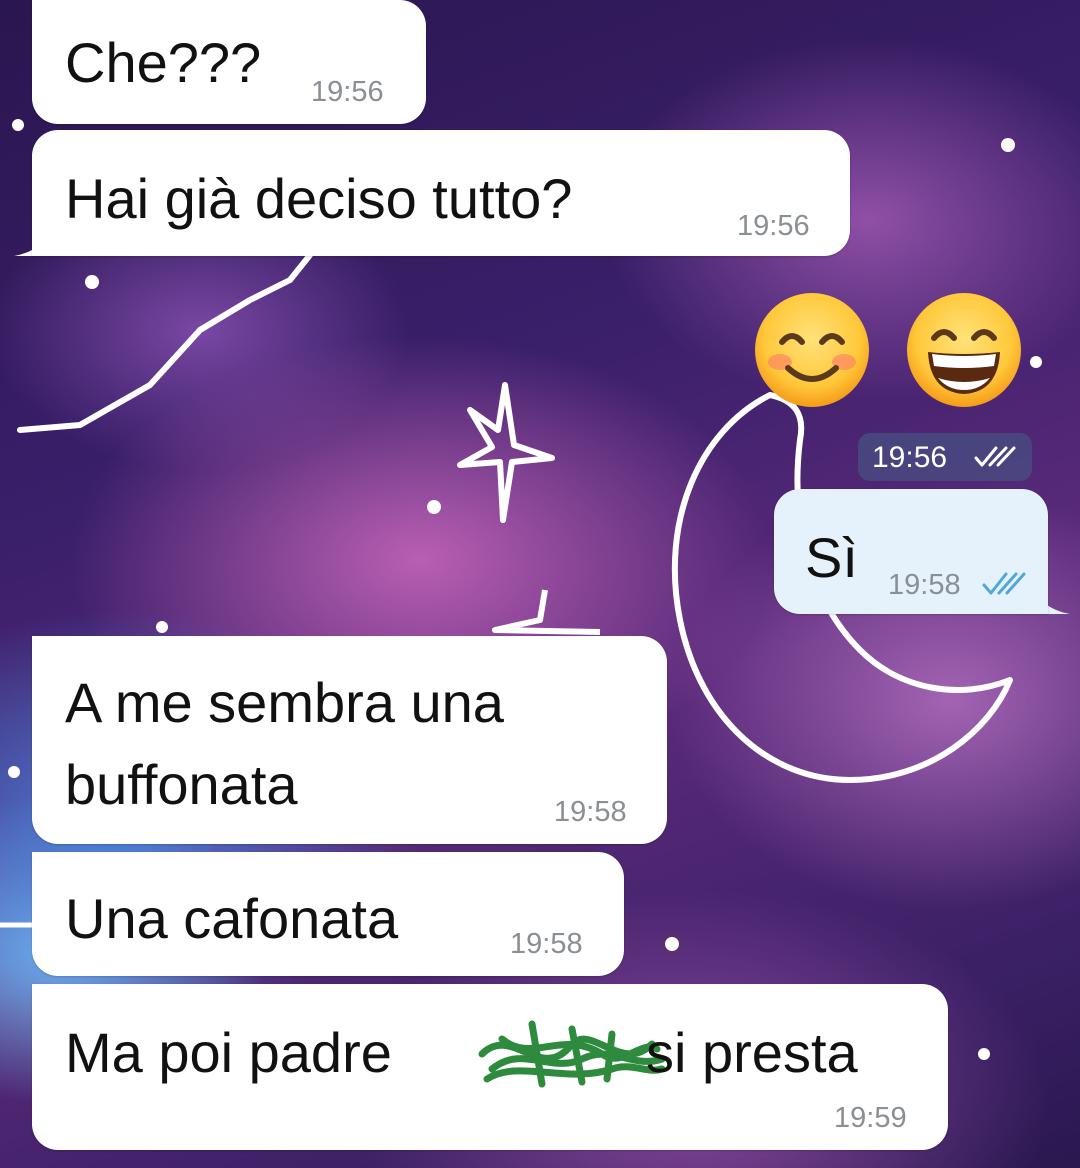  I want to click on smiling-face-with-smiling-eyes-icon, so click(812, 350).